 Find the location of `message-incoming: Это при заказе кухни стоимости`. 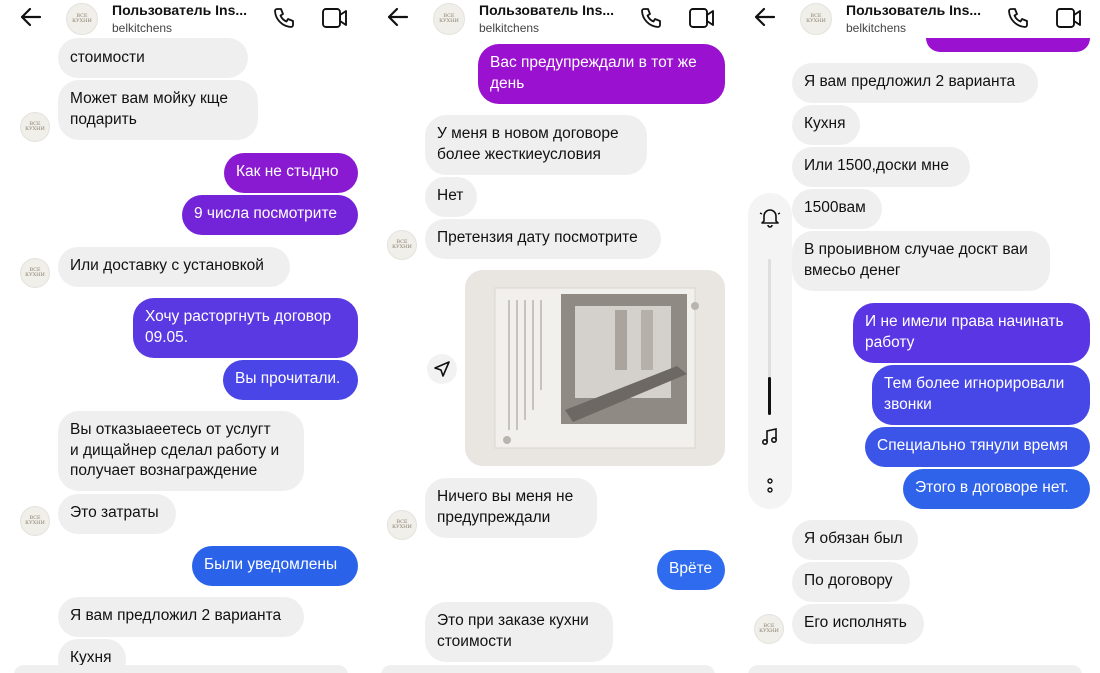

message-incoming: Это при заказе кухни стоимости is located at coordinates (519, 632).